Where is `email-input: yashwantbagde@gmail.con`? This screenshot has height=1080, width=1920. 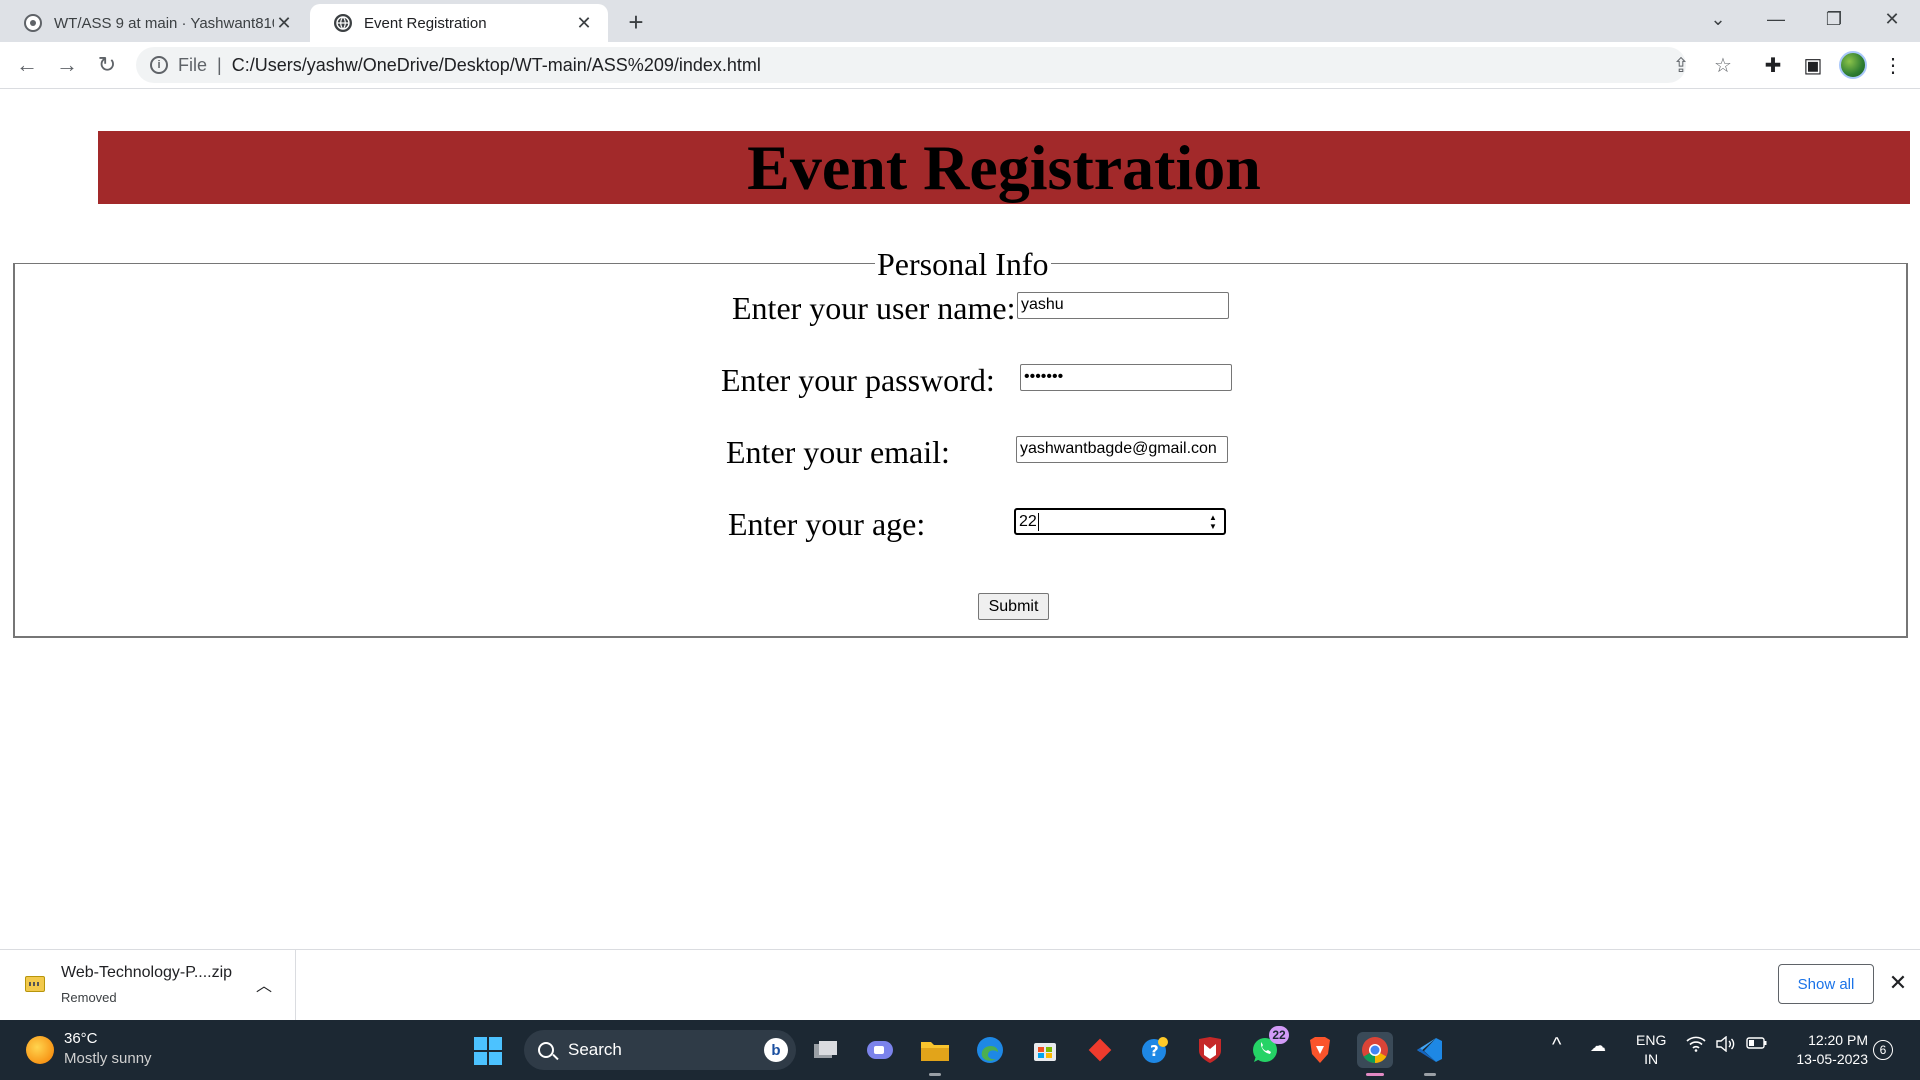 email-input: yashwantbagde@gmail.con is located at coordinates (1122, 449).